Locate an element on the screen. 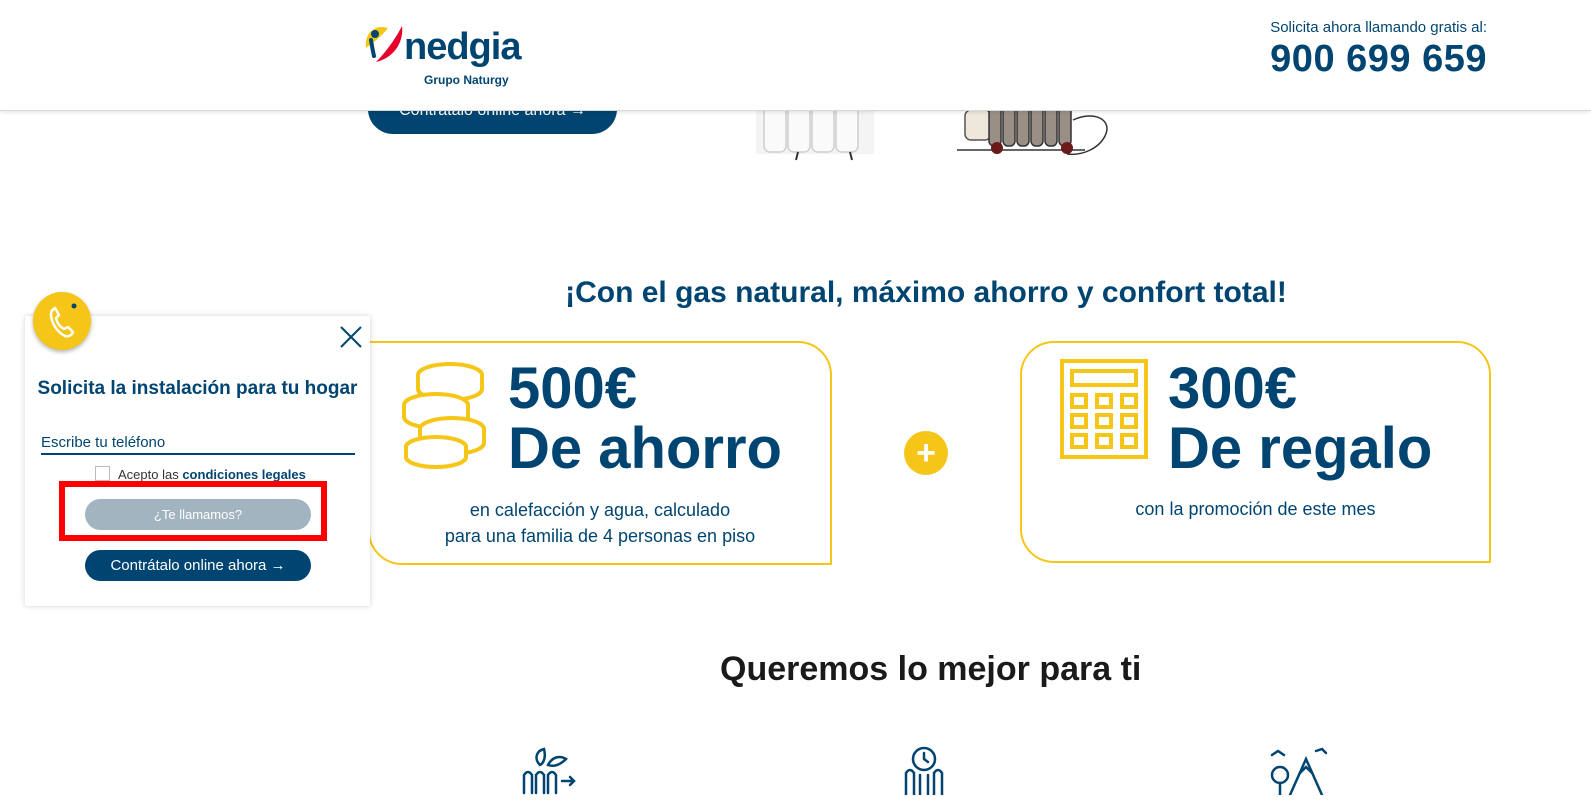 Image resolution: width=1591 pixels, height=804 pixels. nedgia-logo: nedgia Grupo Naturgy is located at coordinates (442, 55).